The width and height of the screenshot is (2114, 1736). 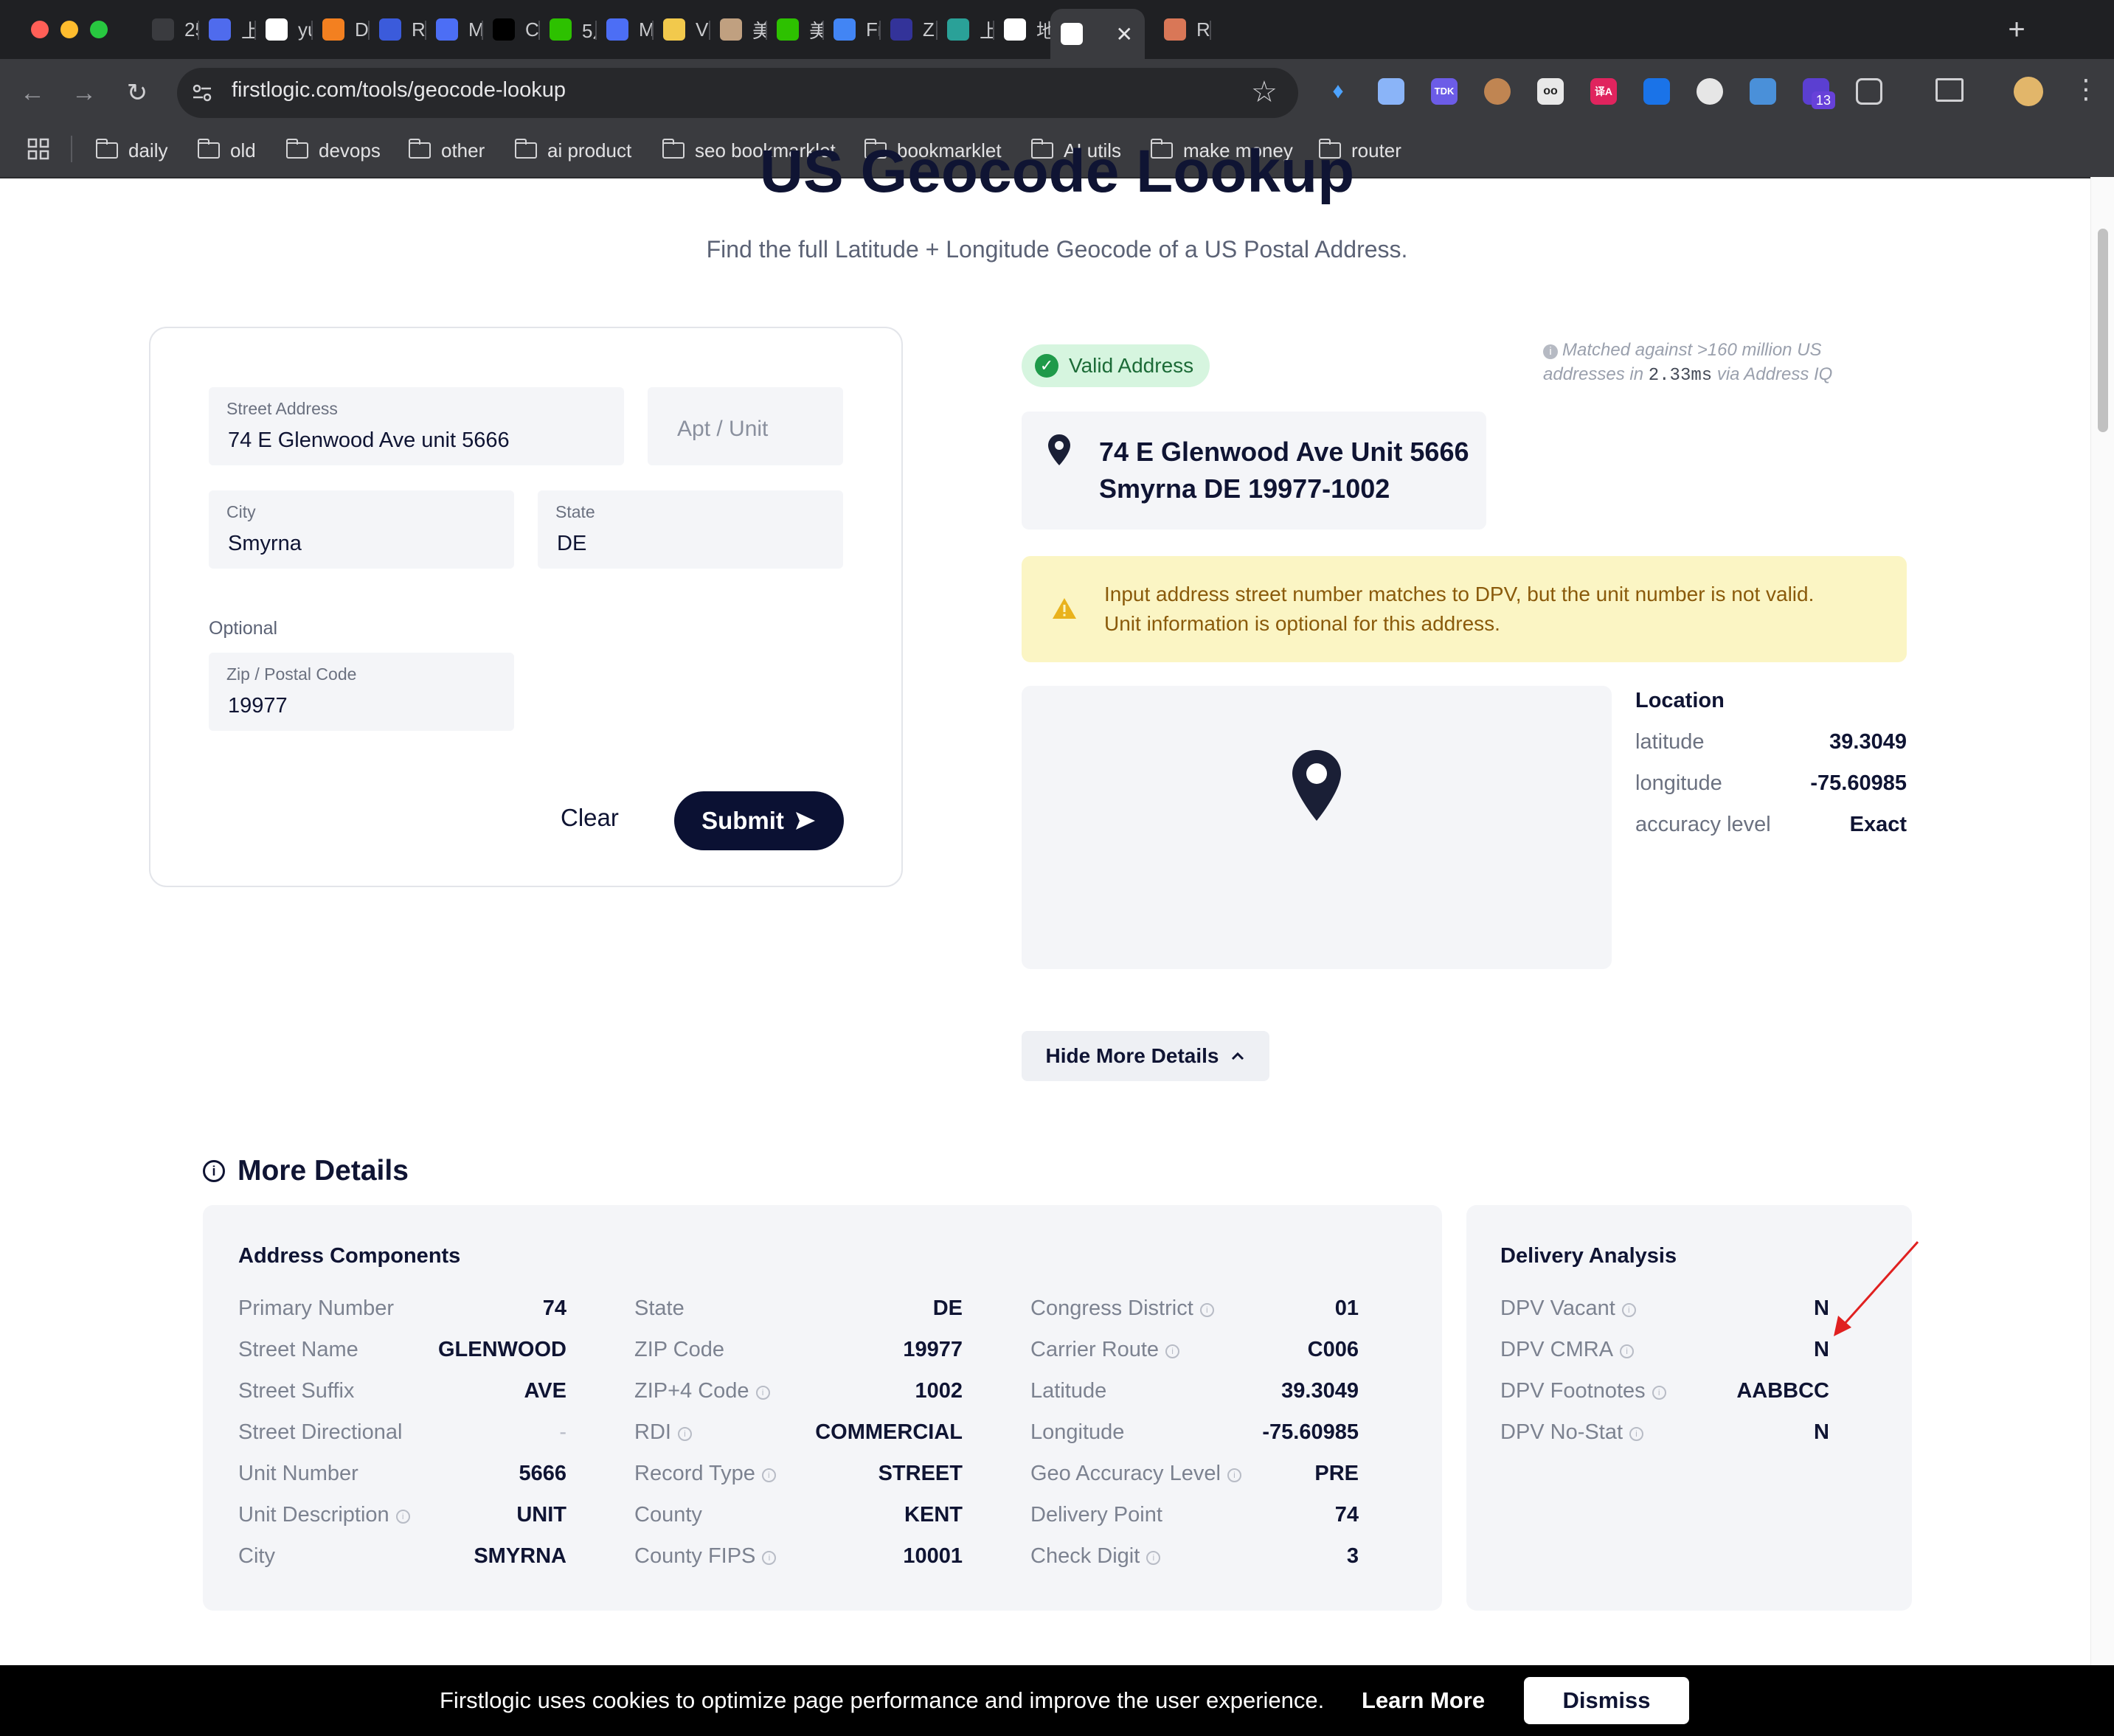 I want to click on detail-value: 74, so click(x=554, y=1308).